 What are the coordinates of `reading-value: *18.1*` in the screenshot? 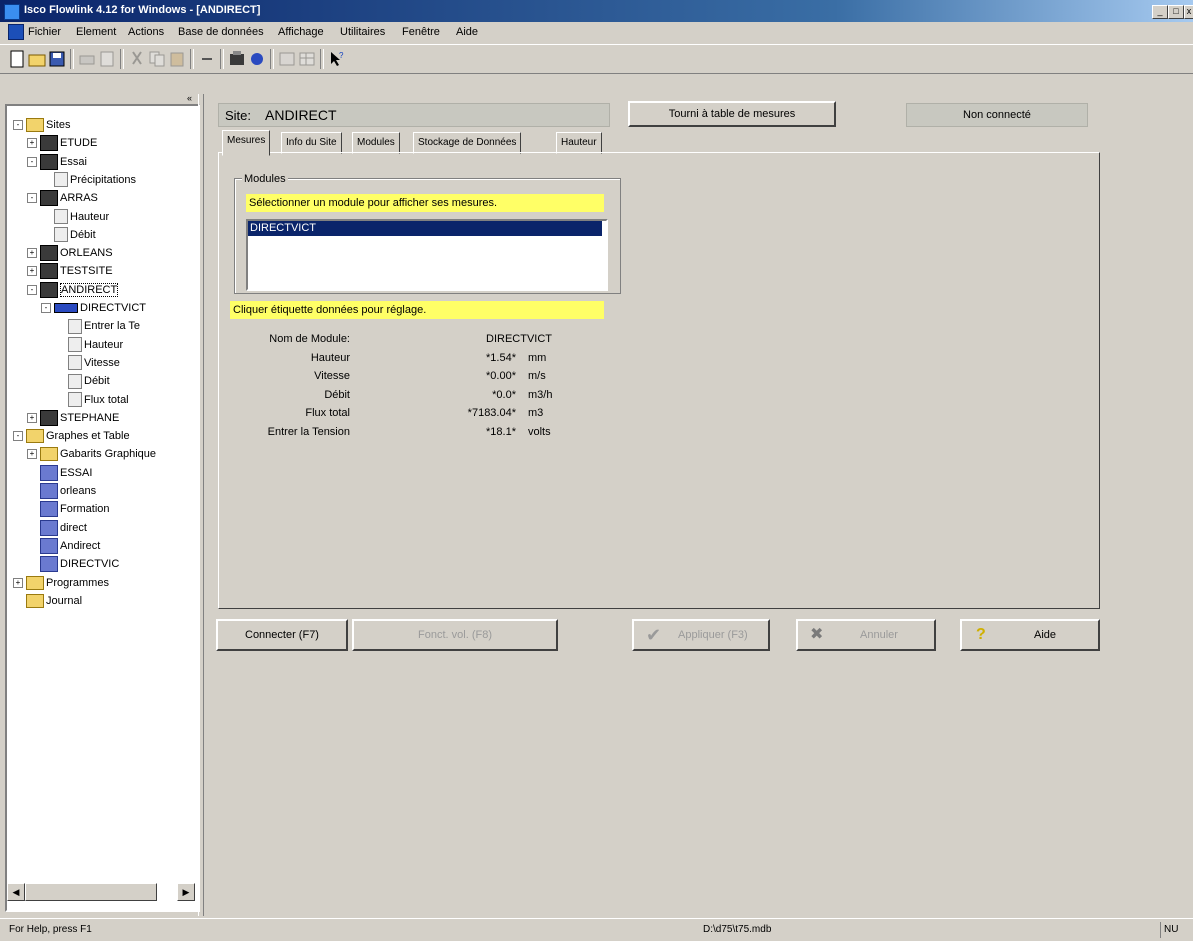 It's located at (458, 432).